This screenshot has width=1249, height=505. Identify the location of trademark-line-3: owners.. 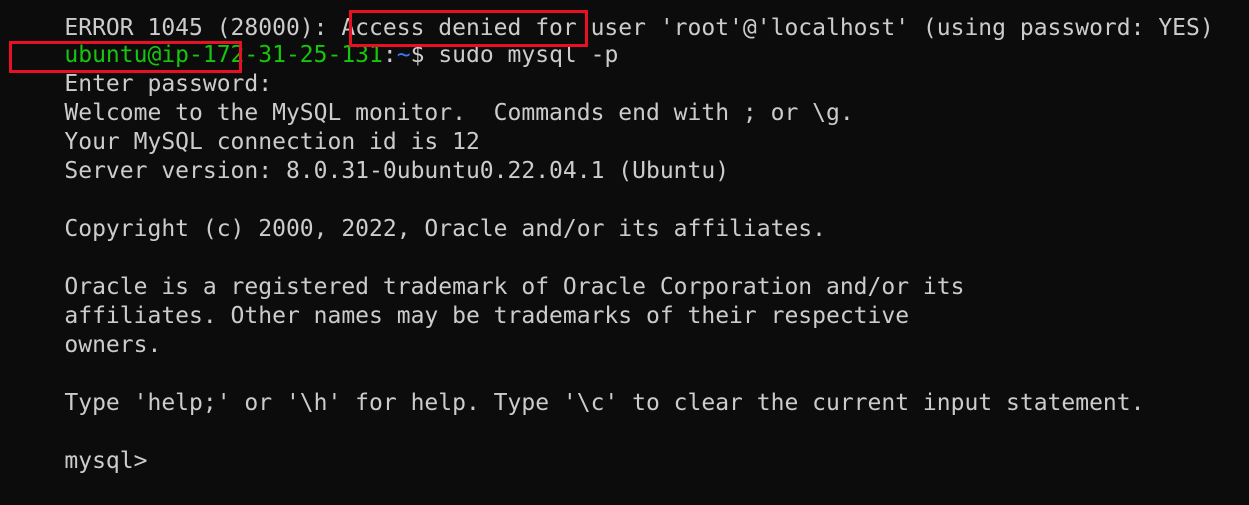
(85, 330).